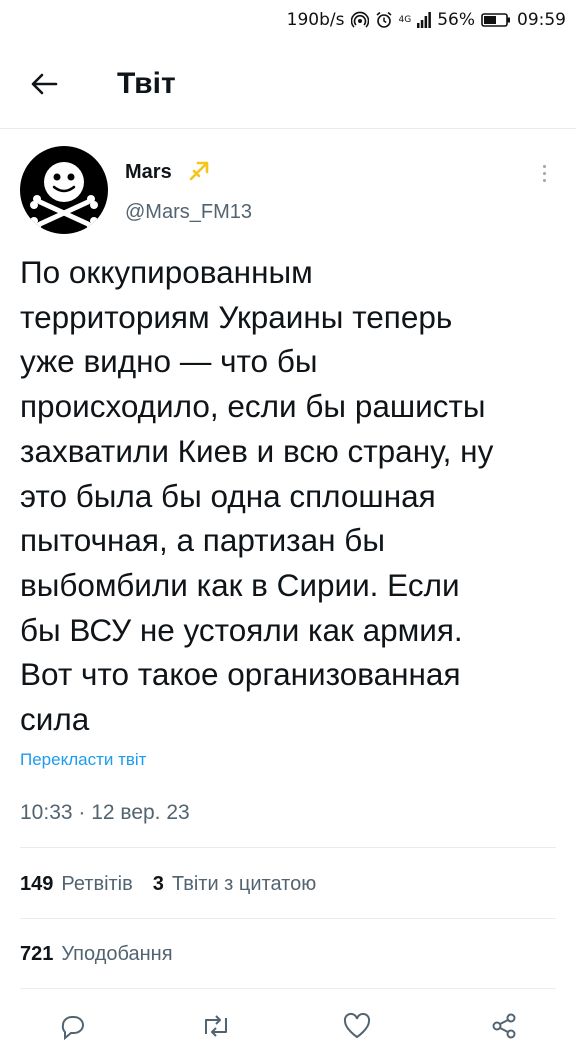 This screenshot has height=1045, width=576. What do you see at coordinates (504, 1028) in the screenshot?
I see `share-icon` at bounding box center [504, 1028].